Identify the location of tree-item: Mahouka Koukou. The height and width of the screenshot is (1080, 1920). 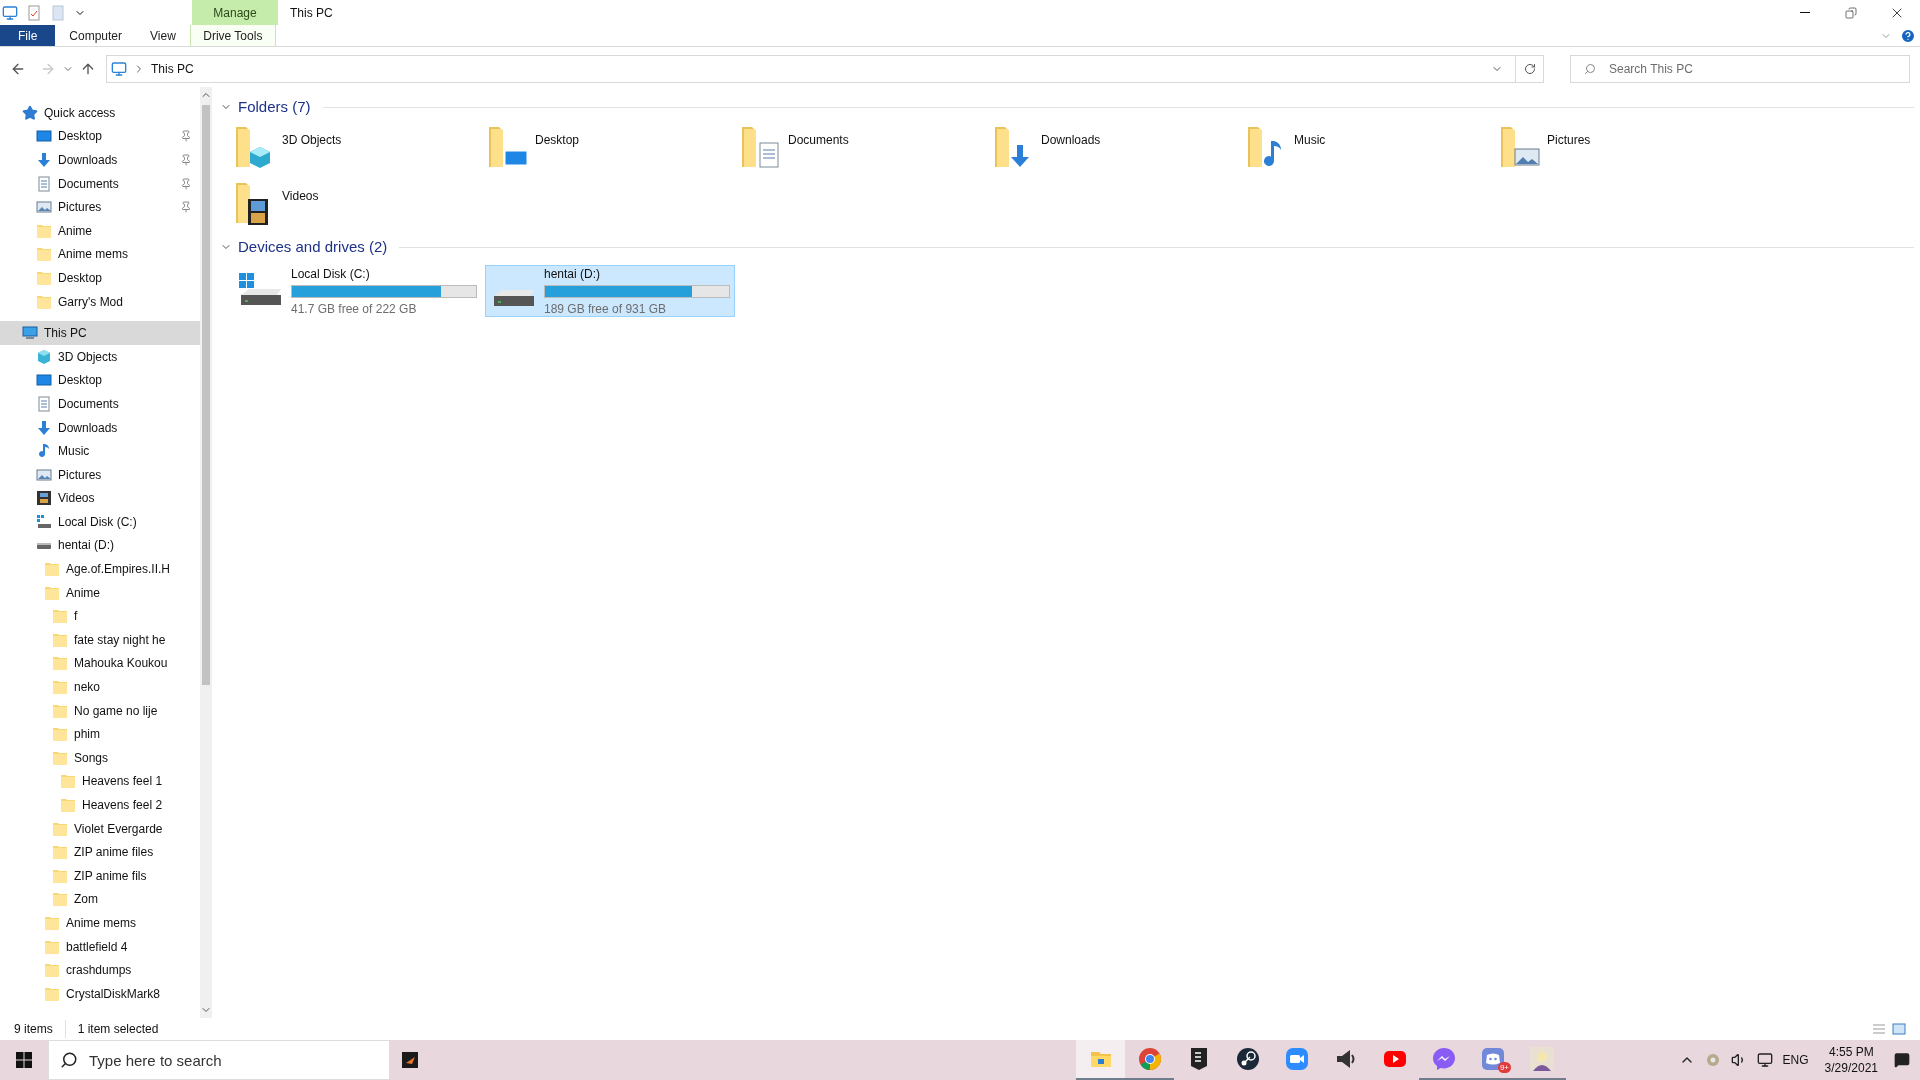
(100, 663).